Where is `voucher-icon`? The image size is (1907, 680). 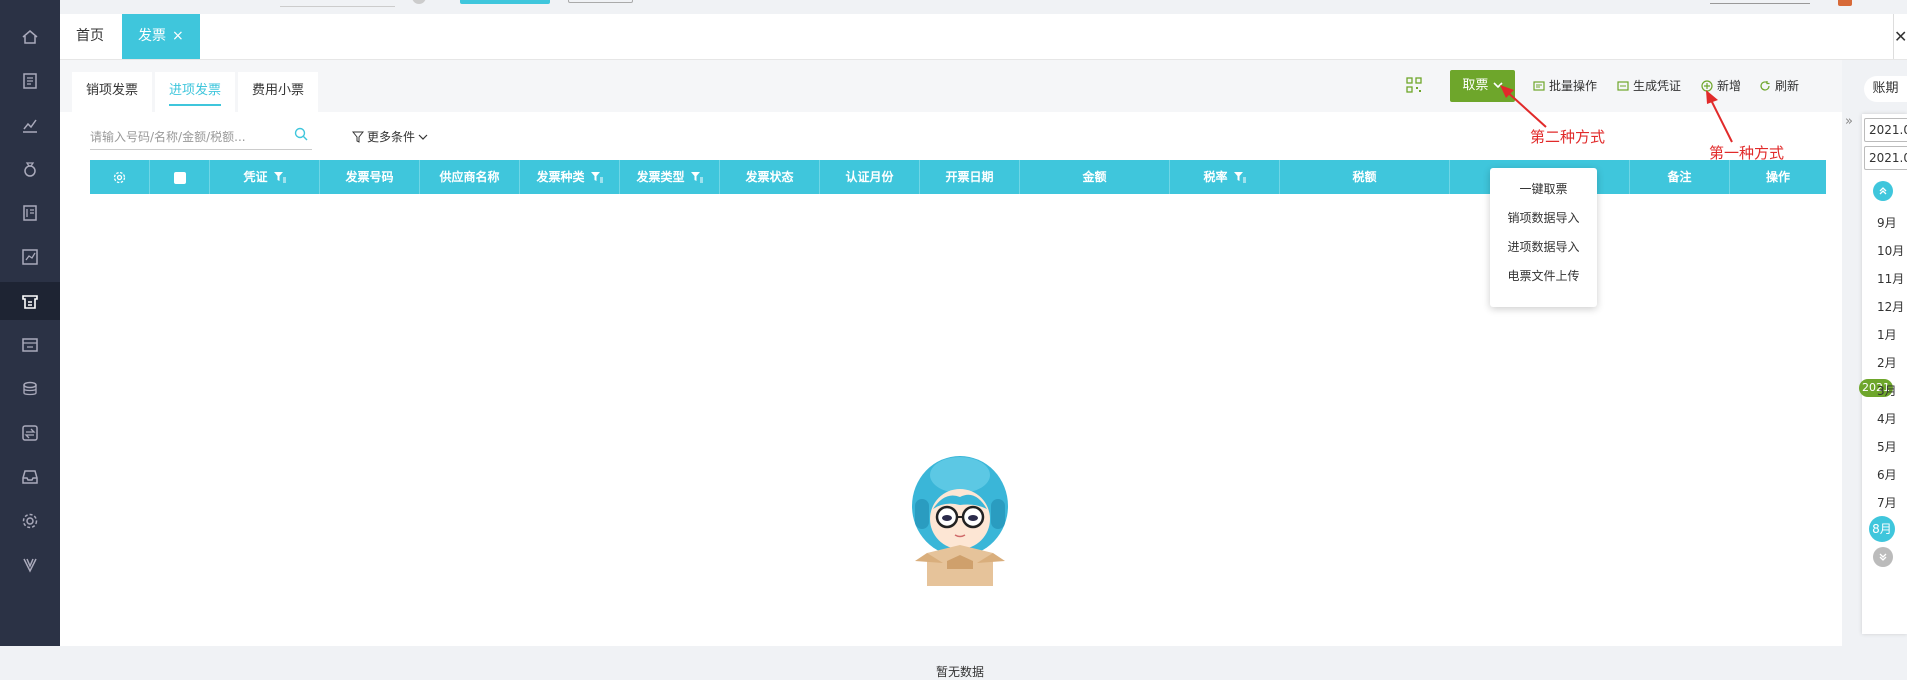 voucher-icon is located at coordinates (1623, 85).